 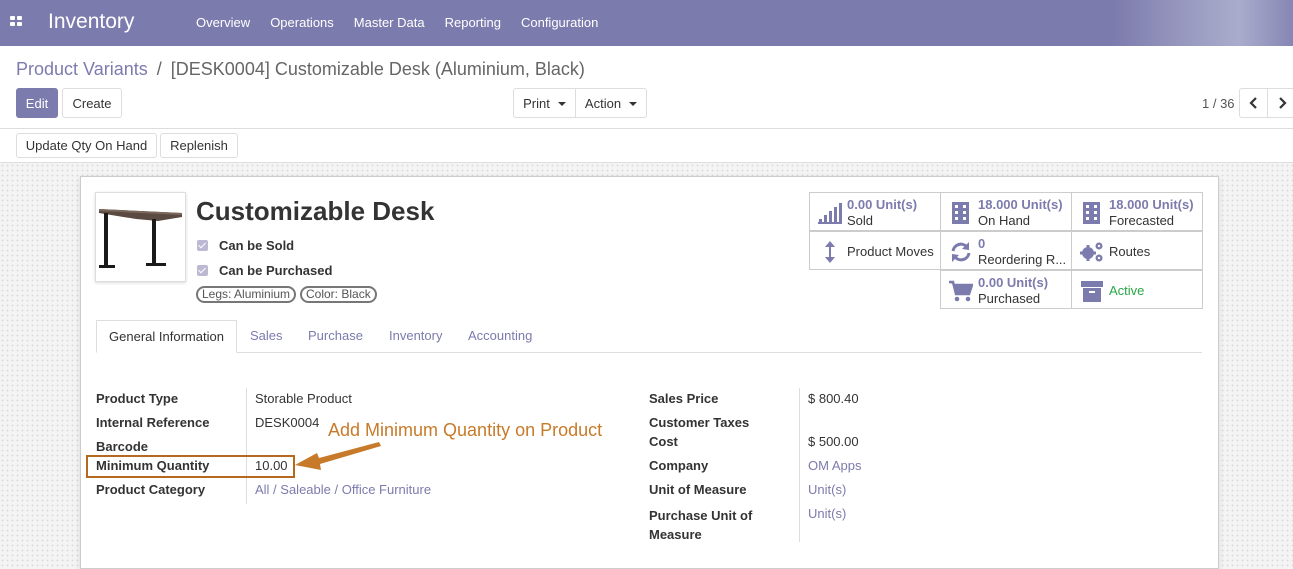 I want to click on edit-button: Edit, so click(x=37, y=103).